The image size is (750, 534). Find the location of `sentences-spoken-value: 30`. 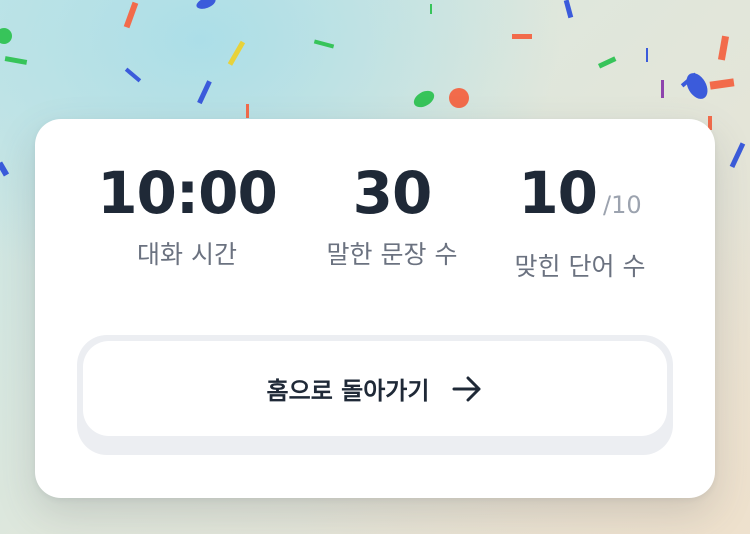

sentences-spoken-value: 30 is located at coordinates (392, 193).